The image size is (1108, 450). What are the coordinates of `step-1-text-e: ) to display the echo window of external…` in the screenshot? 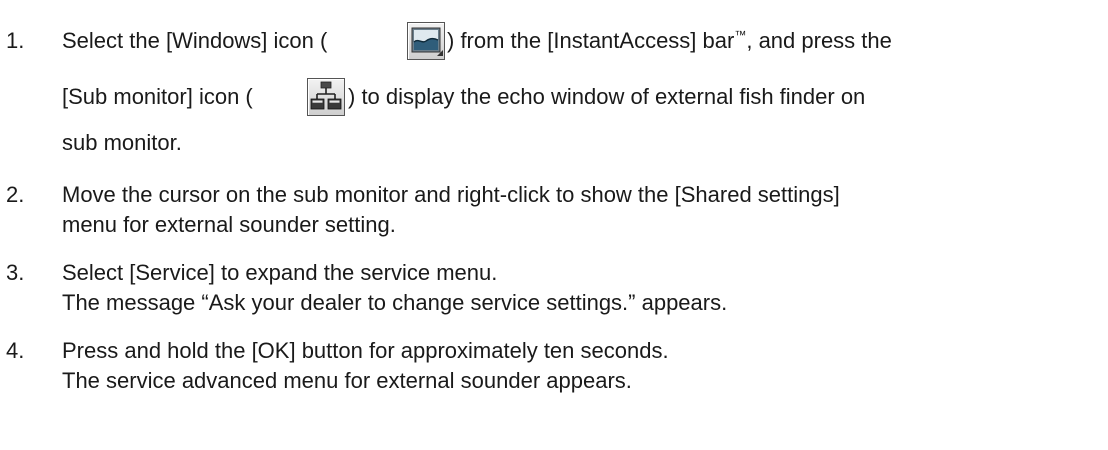 It's located at (607, 96).